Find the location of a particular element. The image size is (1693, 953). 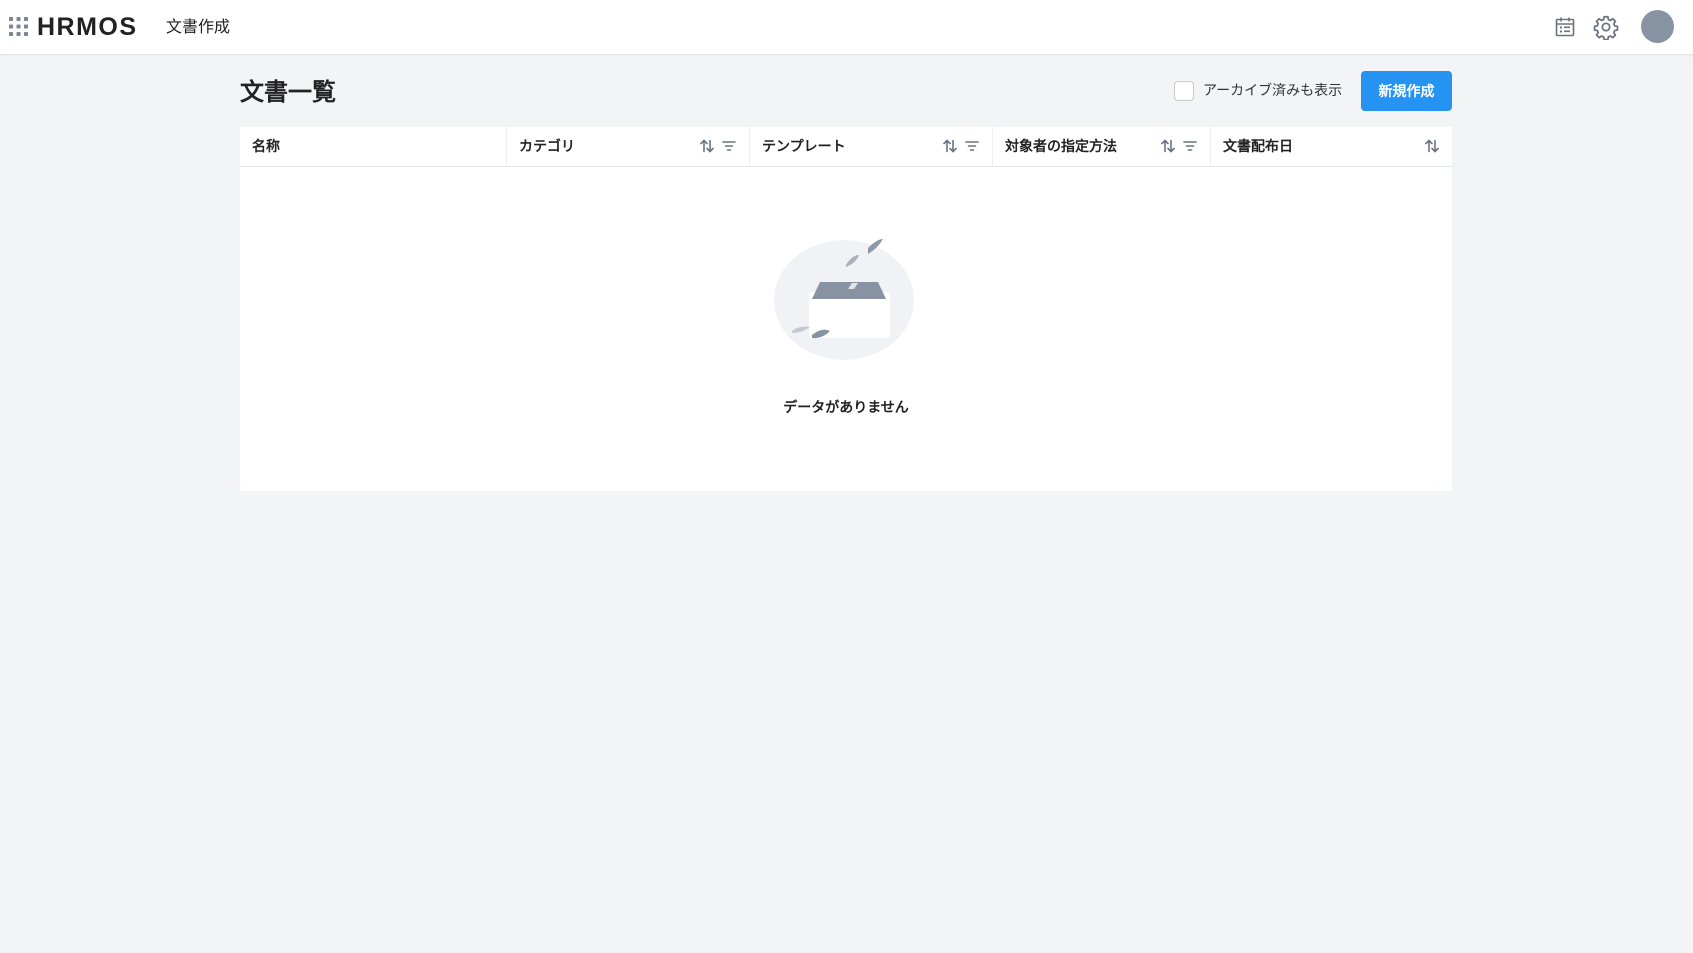

column-header-target-method: 対象者の指定方法 is located at coordinates (1102, 147).